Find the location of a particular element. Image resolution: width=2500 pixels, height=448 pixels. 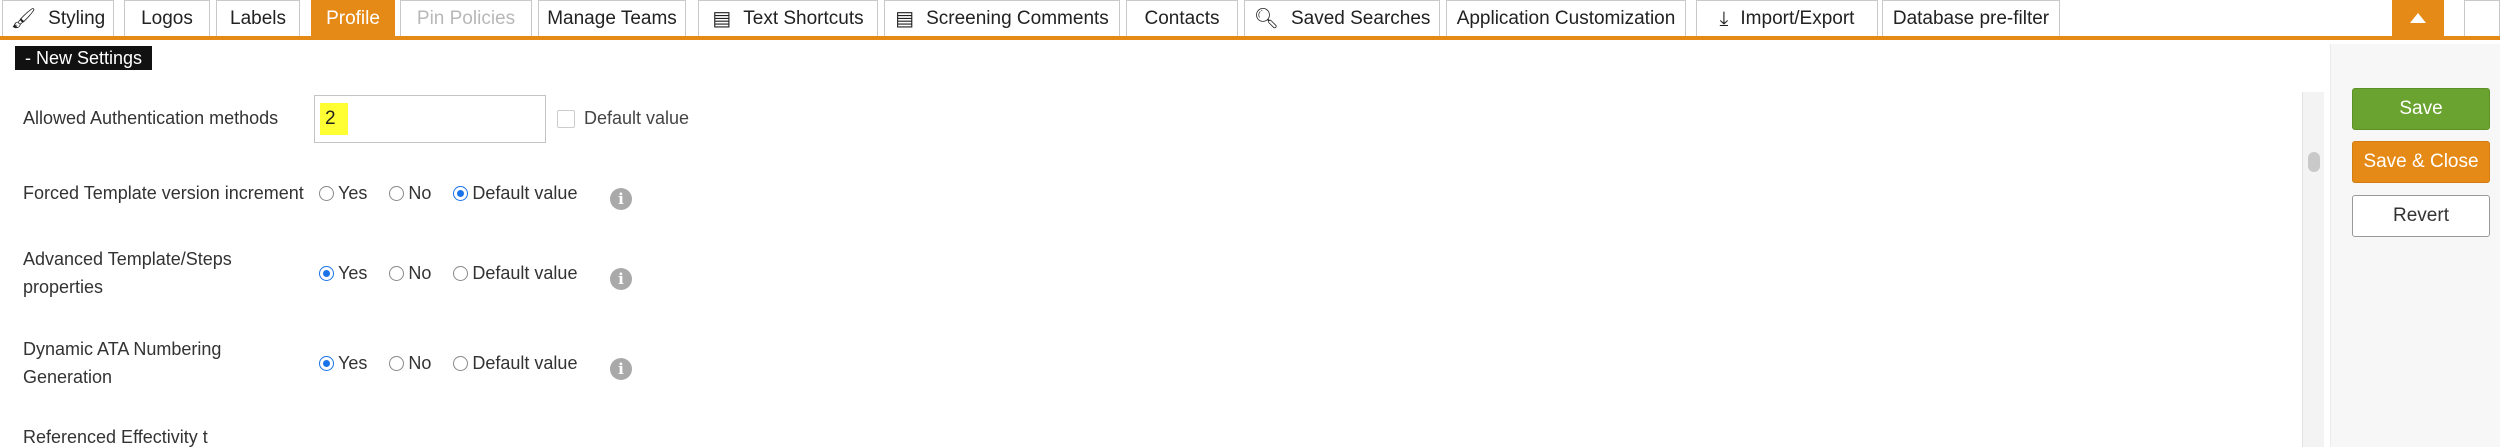

tab-label: Logos is located at coordinates (167, 18).